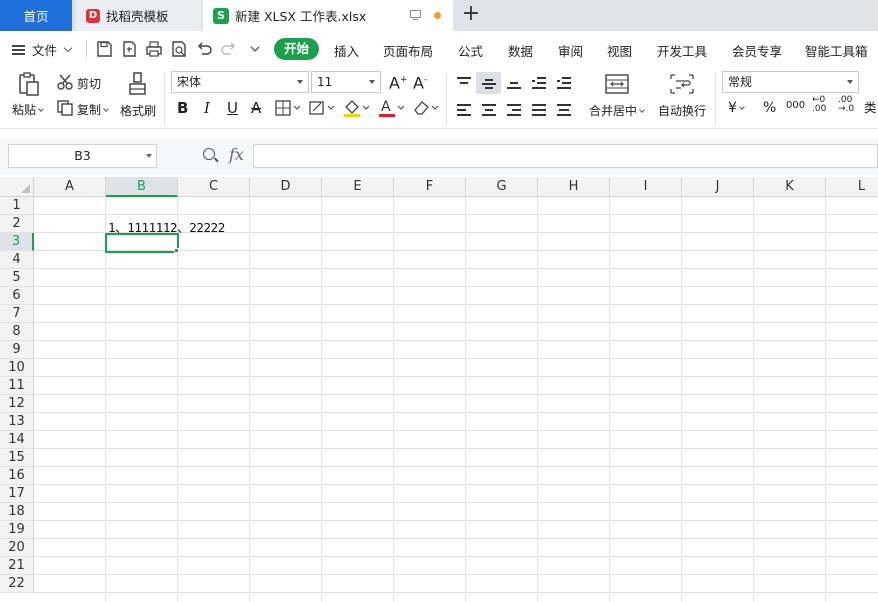  Describe the element at coordinates (489, 83) in the screenshot. I see `align-middle-icon` at that location.